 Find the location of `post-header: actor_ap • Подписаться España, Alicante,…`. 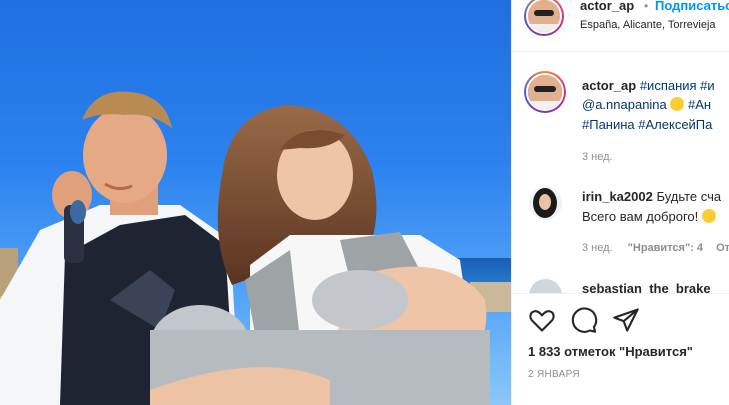

post-header: actor_ap • Подписаться España, Alicante,… is located at coordinates (620, 26).